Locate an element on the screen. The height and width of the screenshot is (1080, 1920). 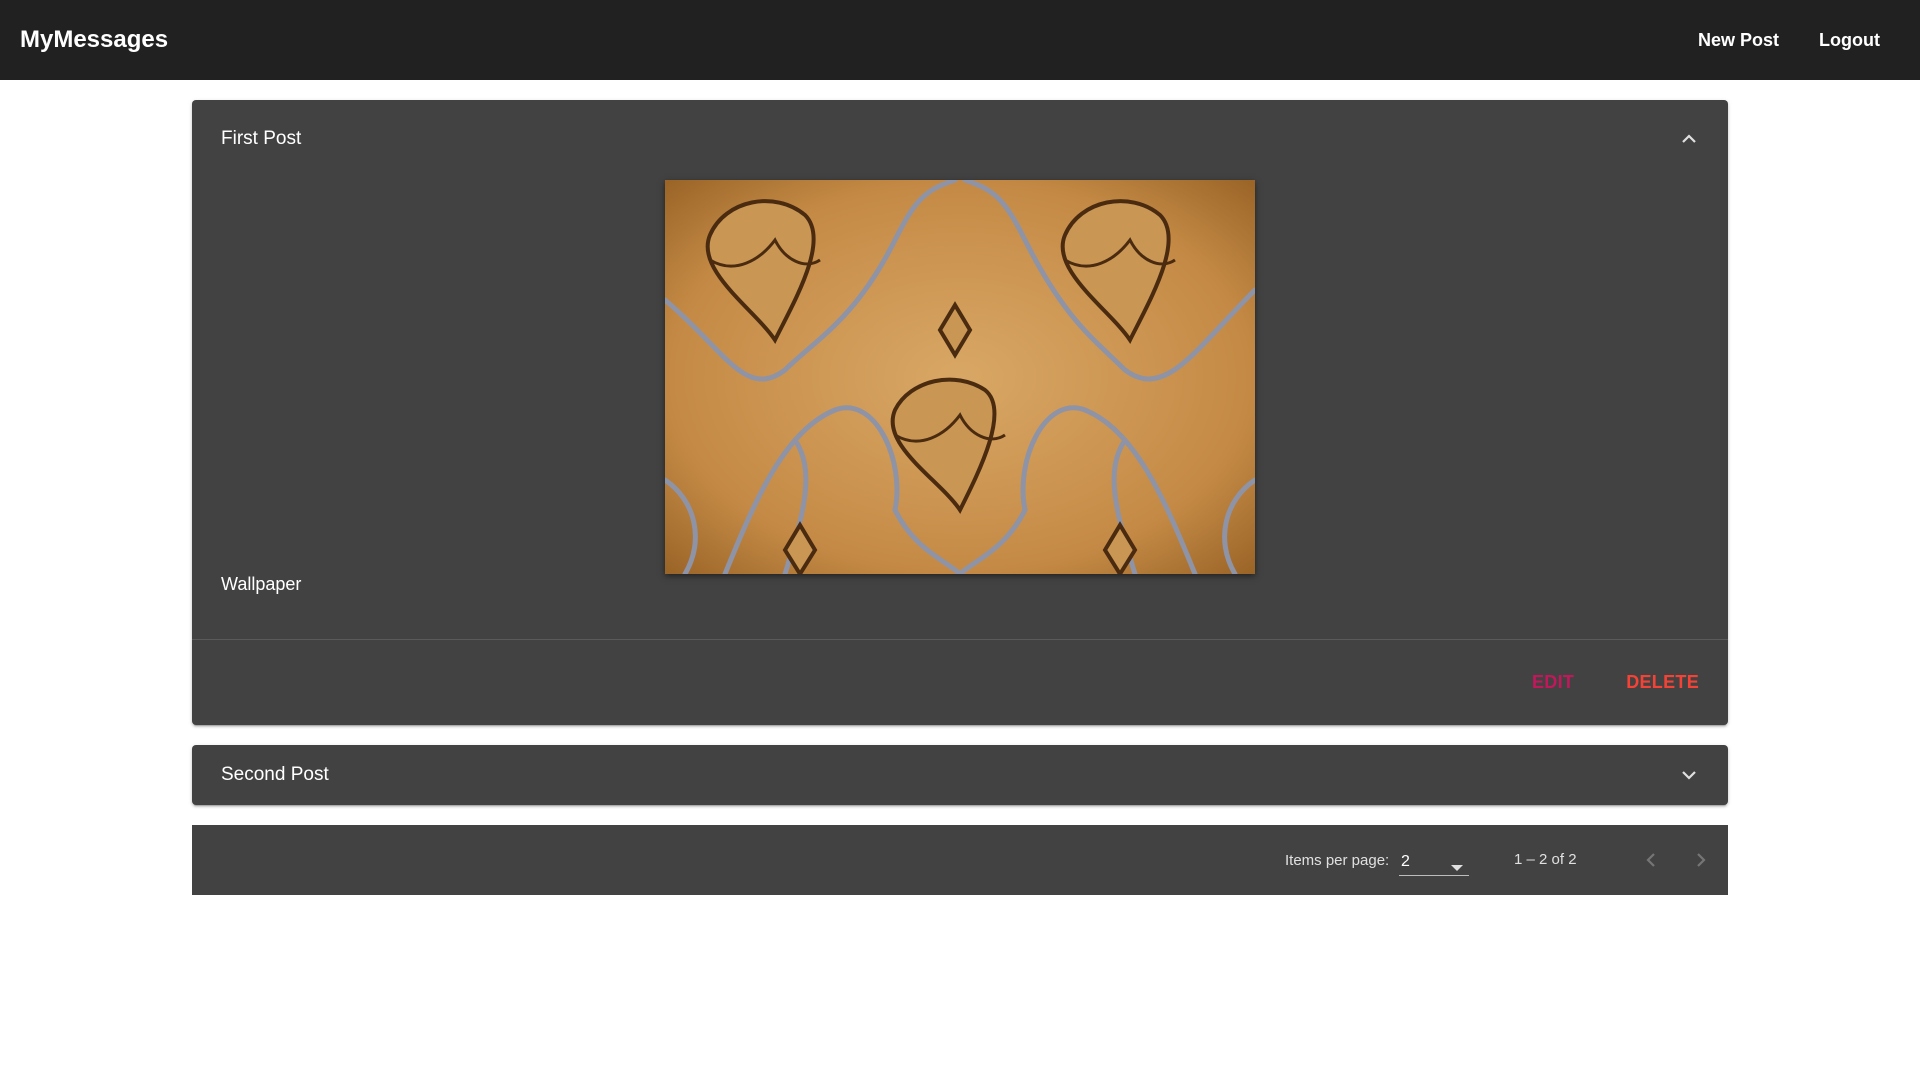
chevron-up-icon is located at coordinates (1689, 139).